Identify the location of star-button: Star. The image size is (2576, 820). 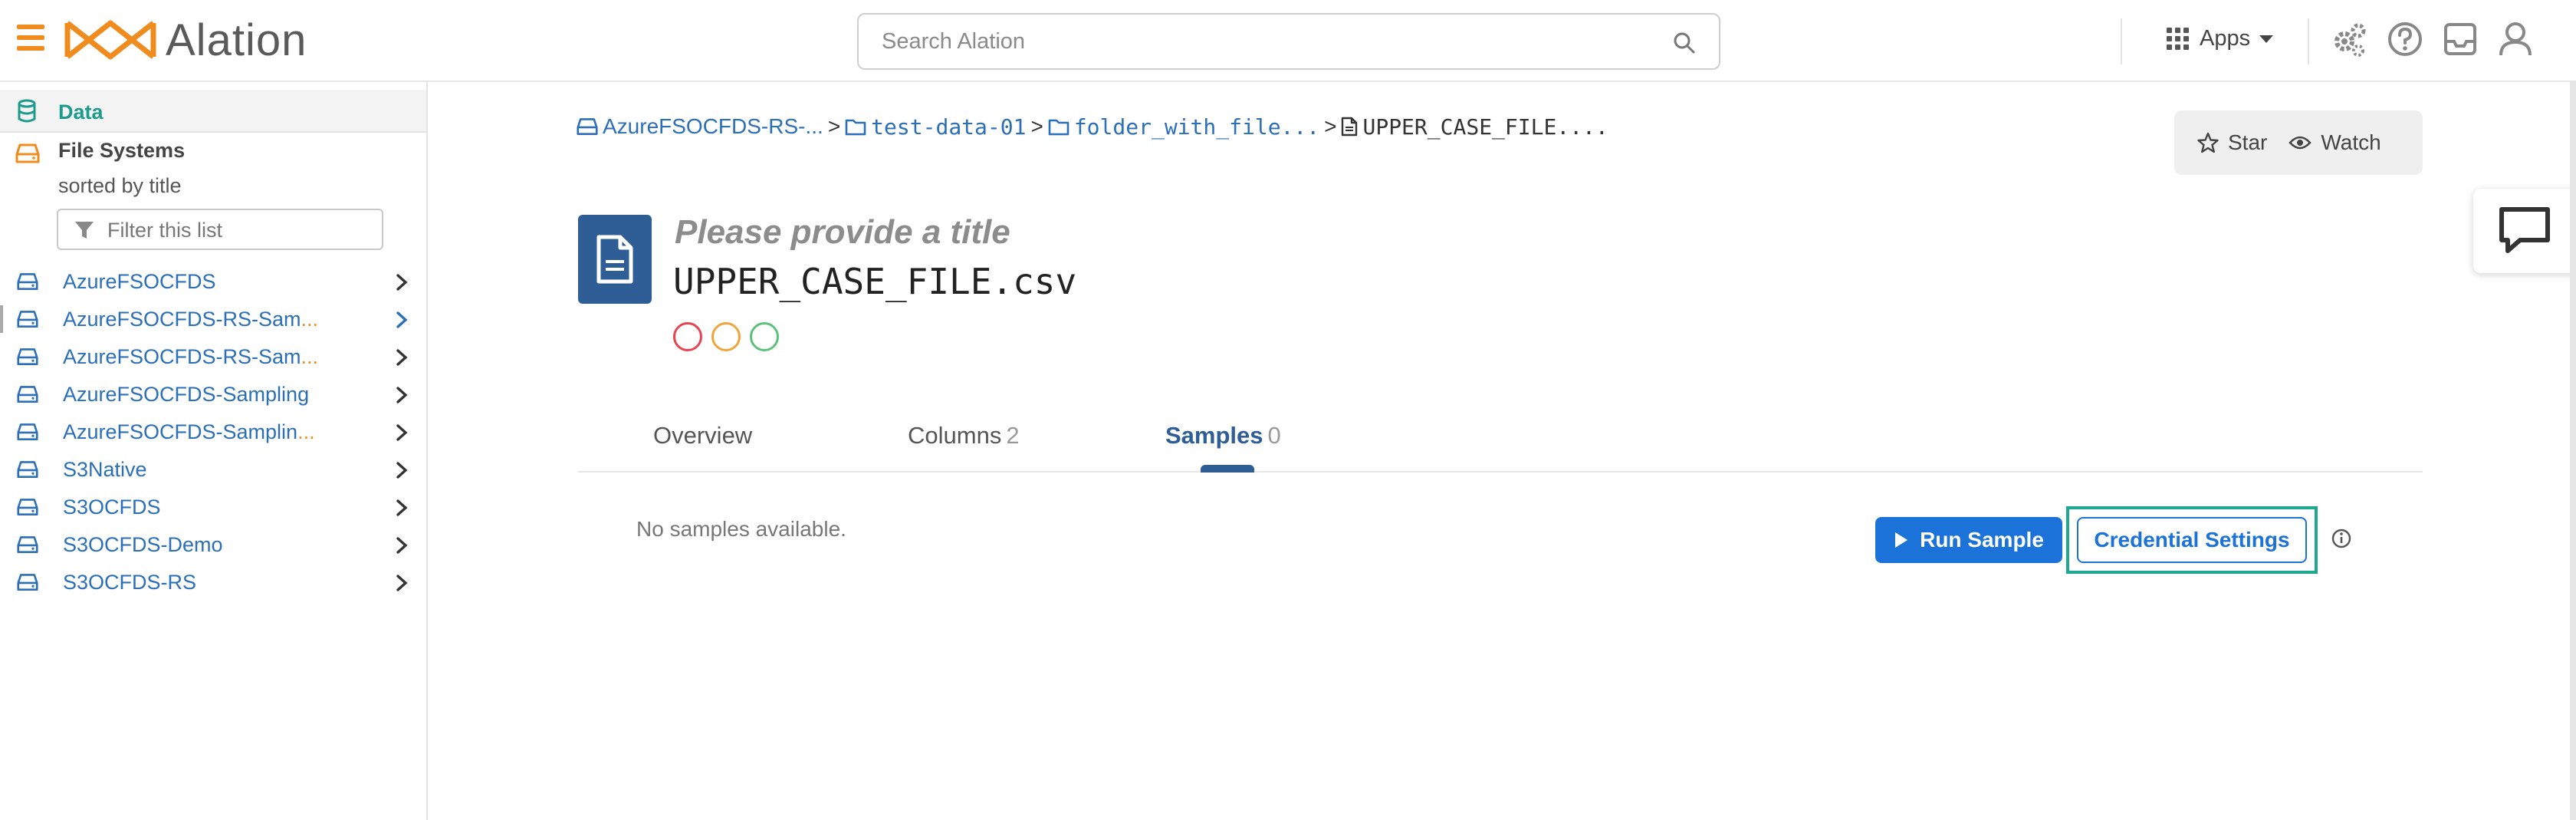
(2232, 143).